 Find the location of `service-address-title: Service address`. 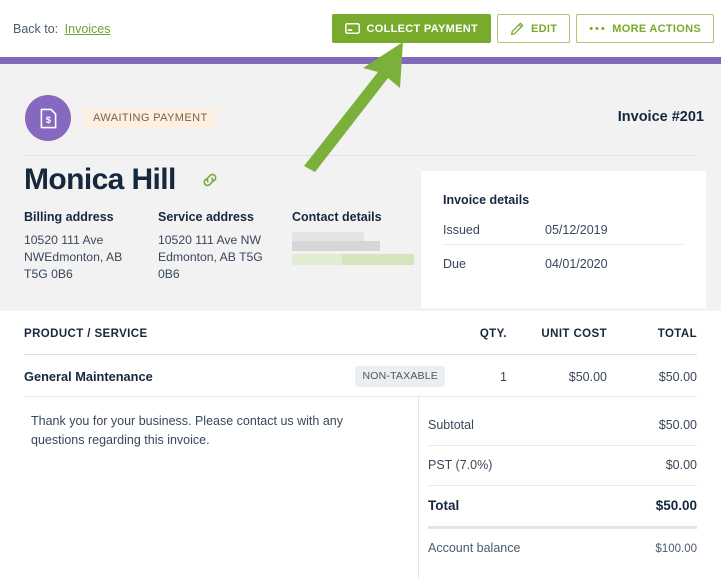

service-address-title: Service address is located at coordinates (206, 217).